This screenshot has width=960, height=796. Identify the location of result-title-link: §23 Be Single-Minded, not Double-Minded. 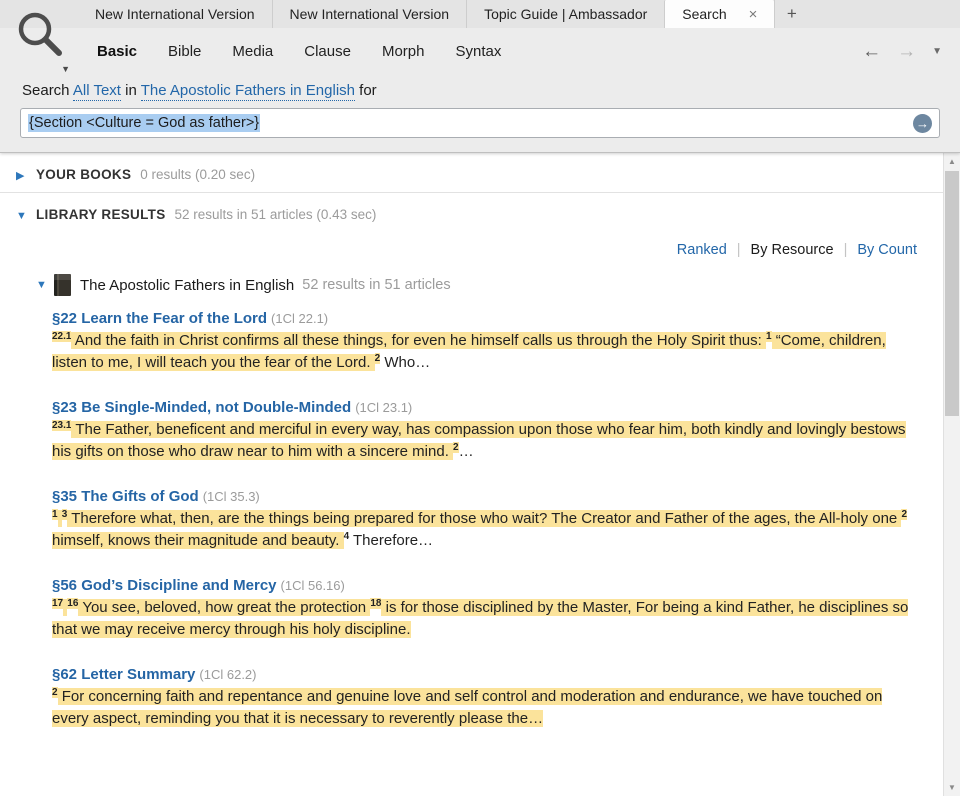
(201, 407).